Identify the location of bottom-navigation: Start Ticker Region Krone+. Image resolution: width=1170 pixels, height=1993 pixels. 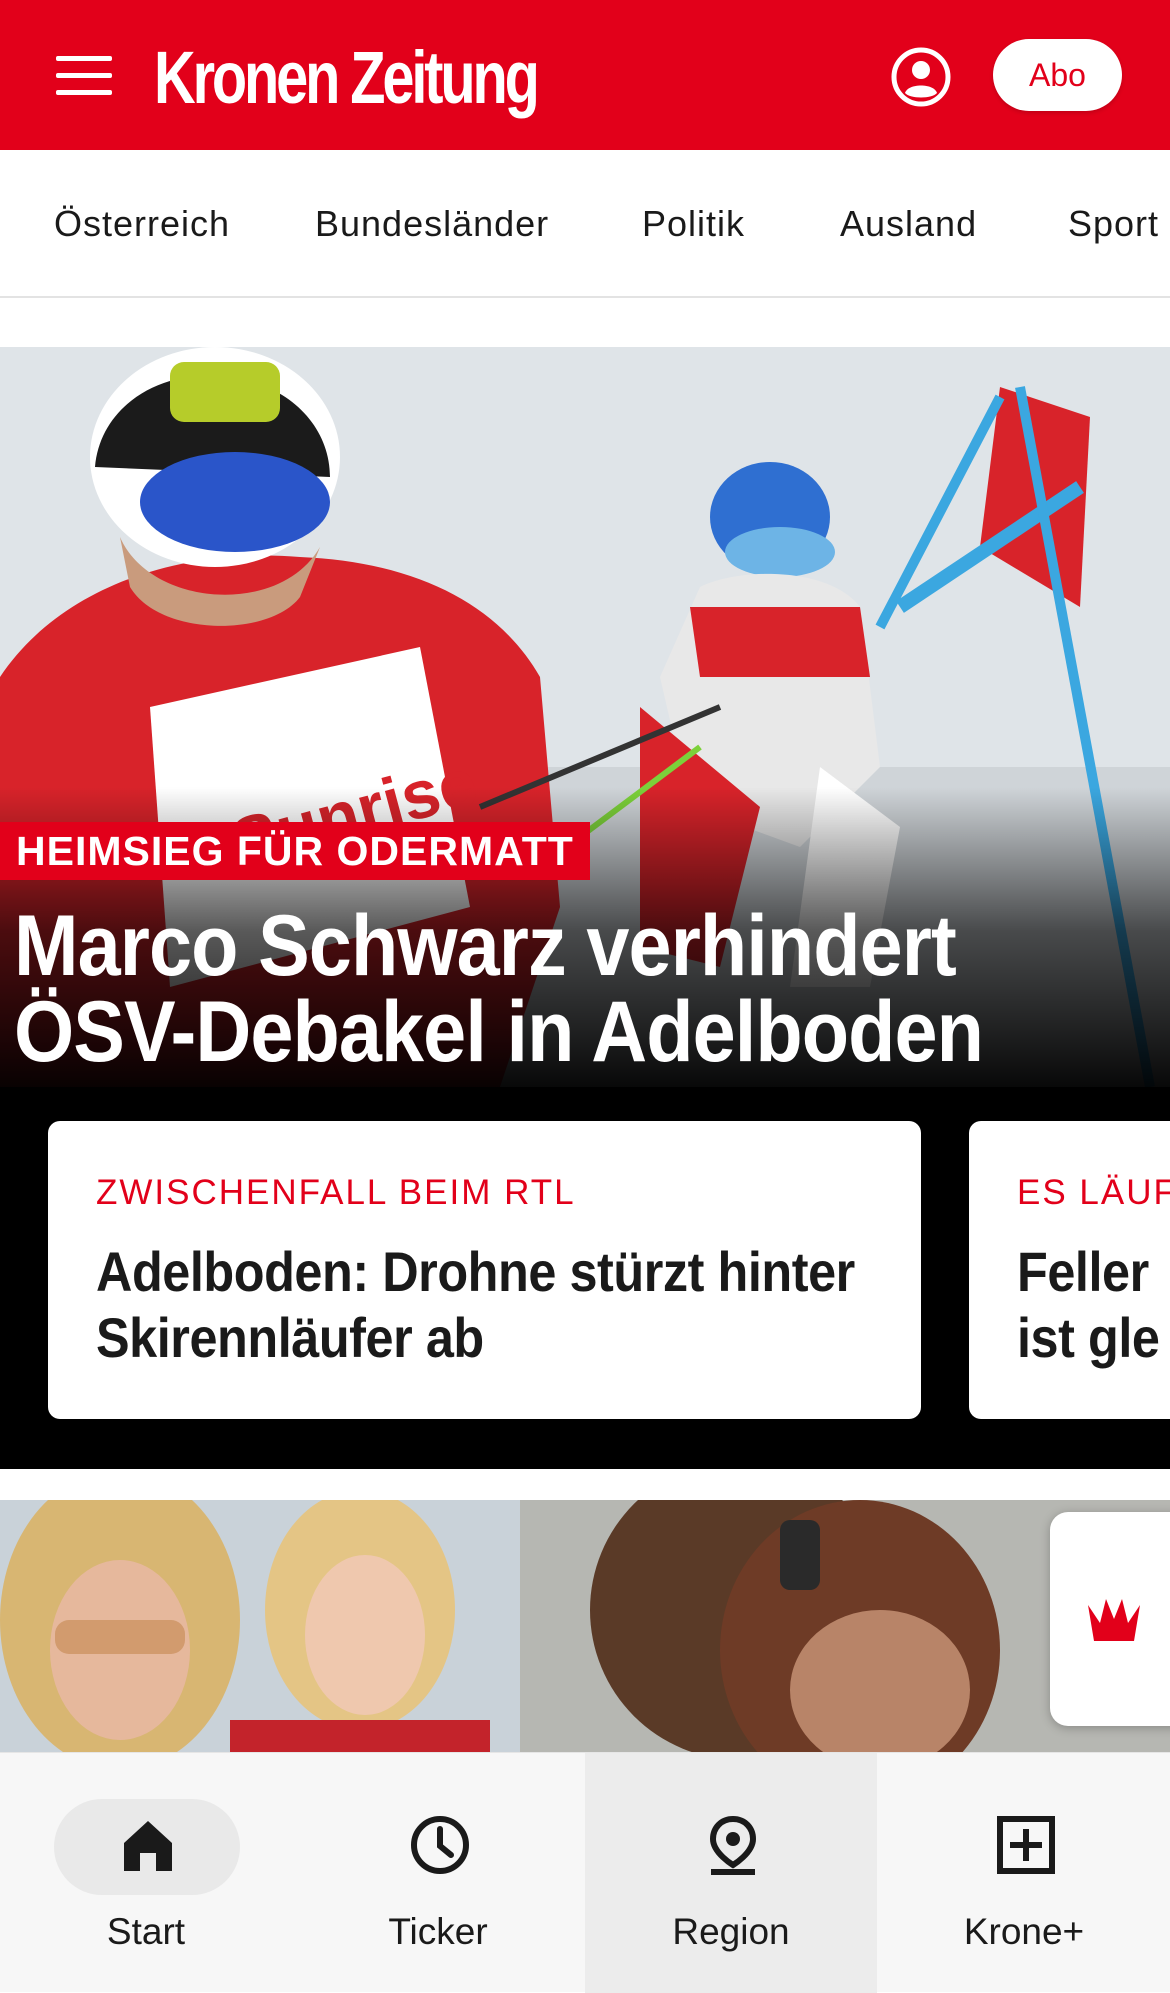
(585, 1872).